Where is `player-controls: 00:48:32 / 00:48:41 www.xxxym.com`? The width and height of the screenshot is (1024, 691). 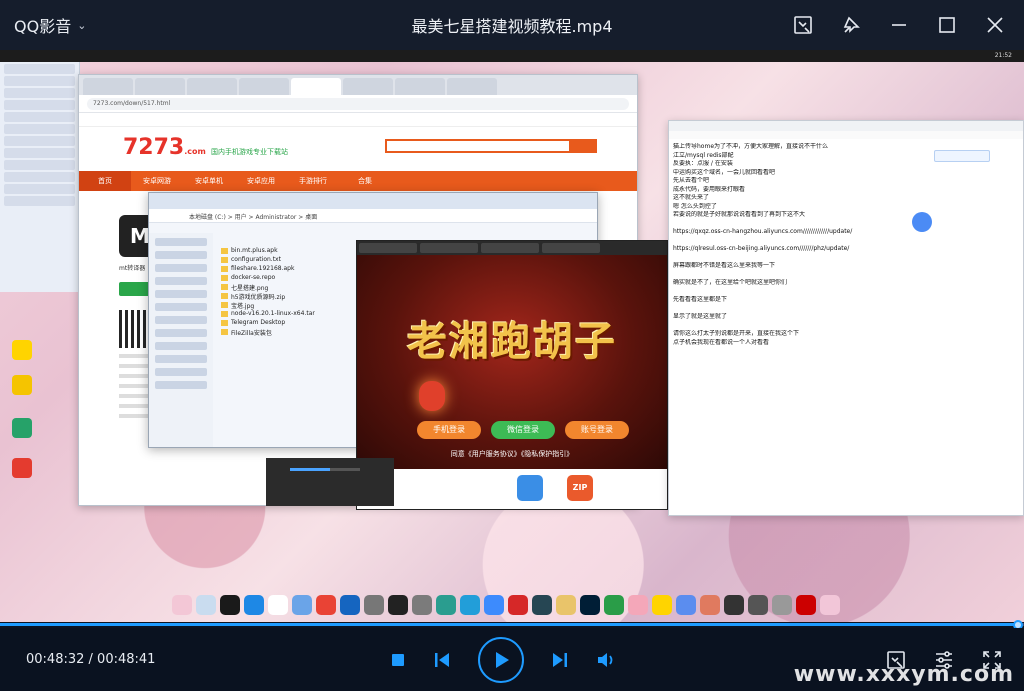 player-controls: 00:48:32 / 00:48:41 www.xxxym.com is located at coordinates (512, 659).